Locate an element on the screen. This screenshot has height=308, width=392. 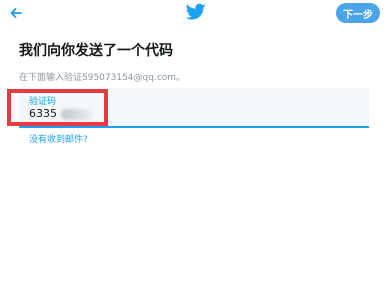
page-title: 我们向你发送了一个代码 is located at coordinates (96, 51).